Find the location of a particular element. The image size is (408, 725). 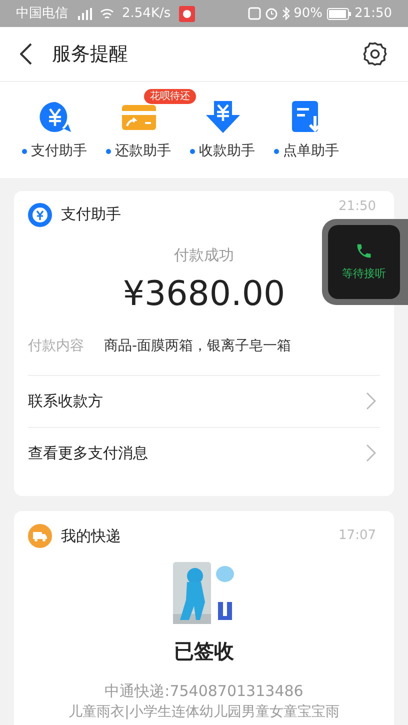

battery-percent: 90% is located at coordinates (308, 13).